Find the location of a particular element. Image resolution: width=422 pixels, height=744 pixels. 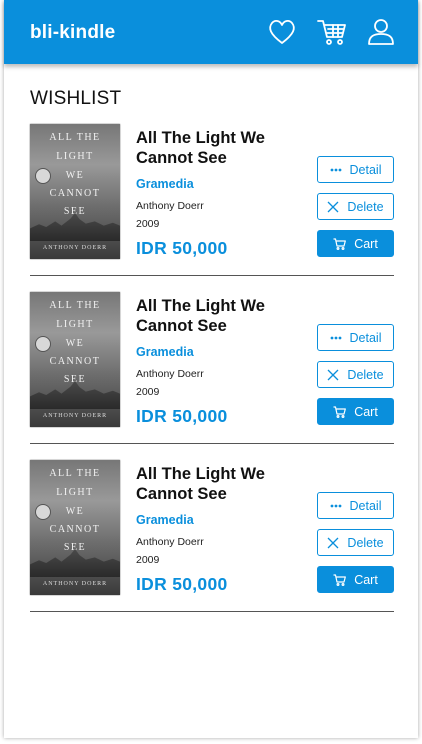

user-icon is located at coordinates (381, 32).